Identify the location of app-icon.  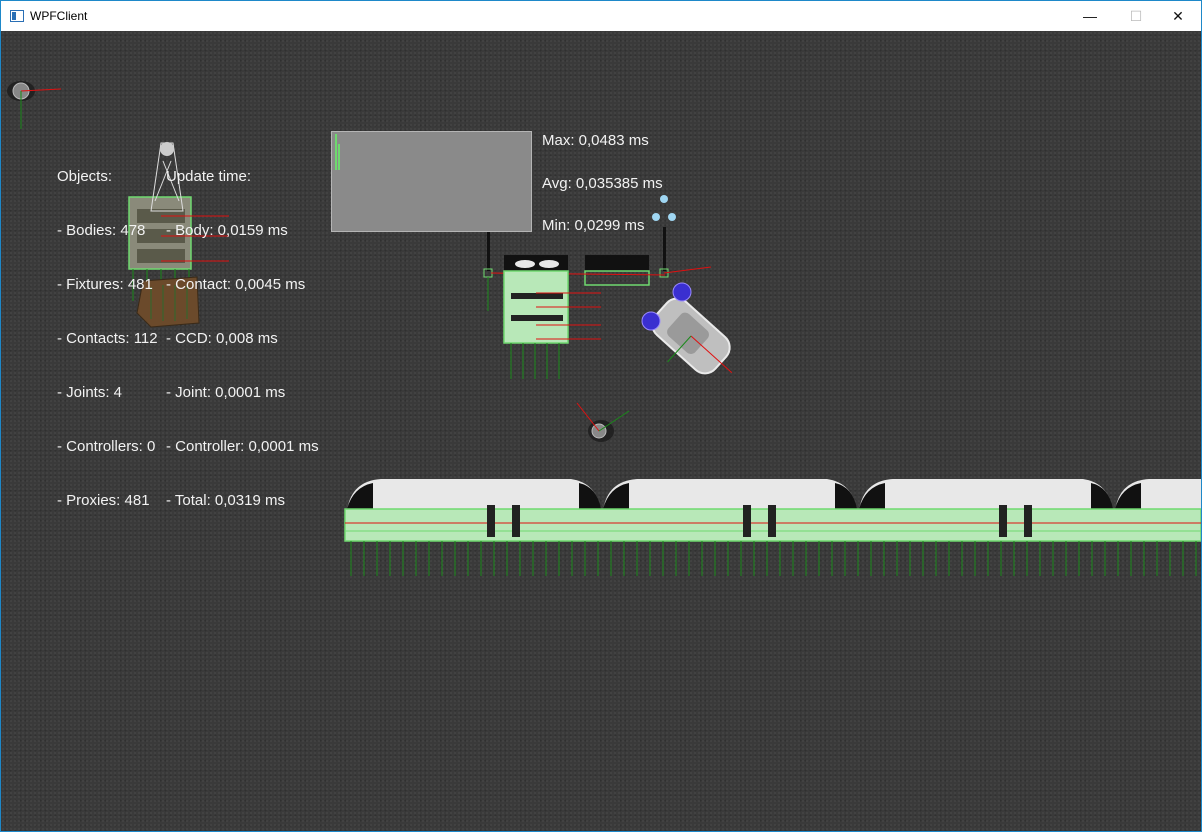
(17, 16).